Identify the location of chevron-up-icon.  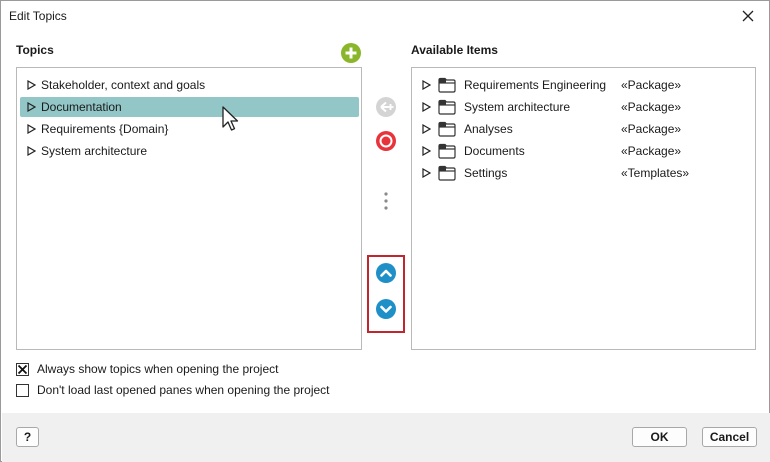
(386, 273).